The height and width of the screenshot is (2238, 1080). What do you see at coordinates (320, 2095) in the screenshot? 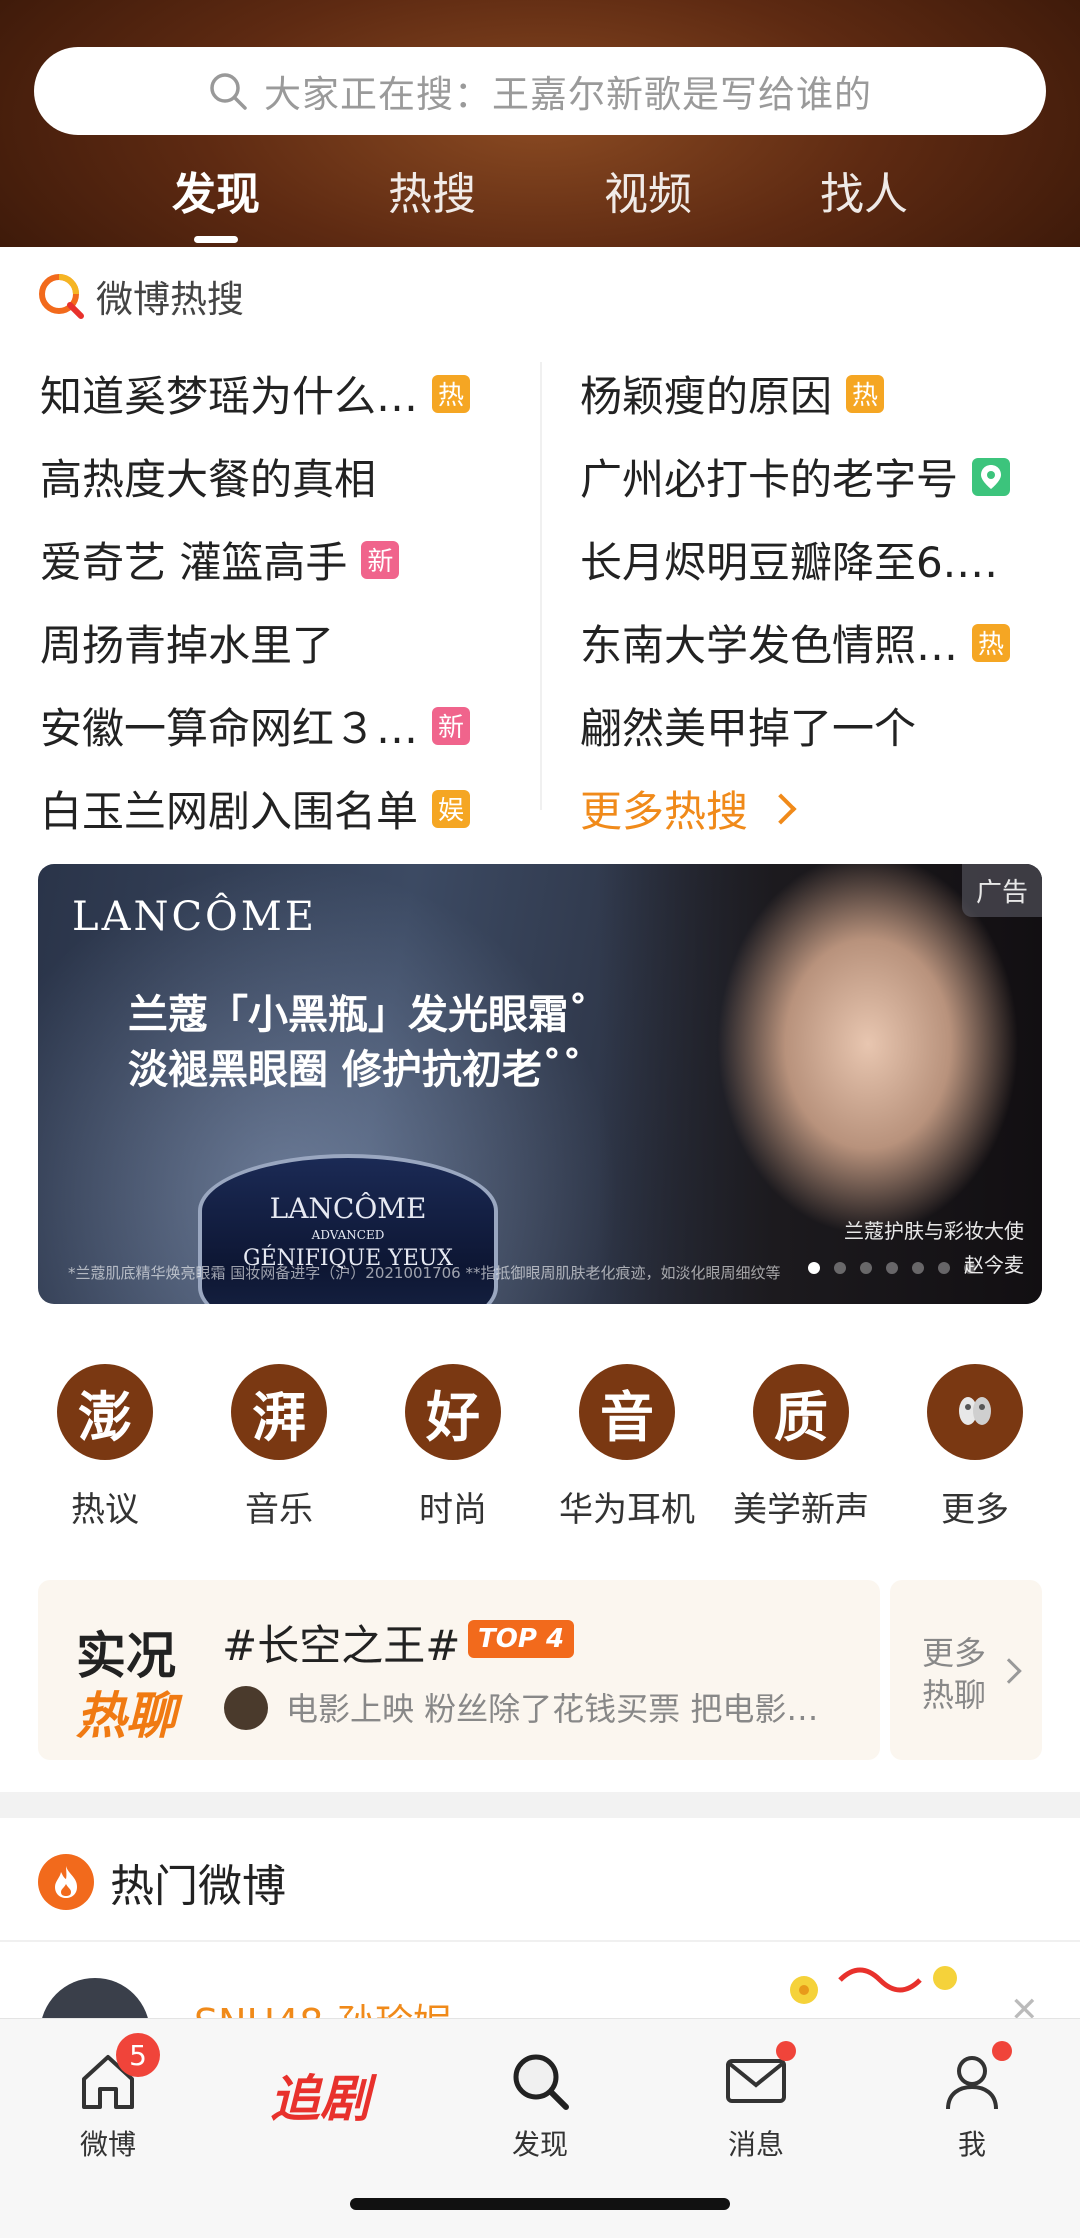
I see `zhuiju-logo: 追剧` at bounding box center [320, 2095].